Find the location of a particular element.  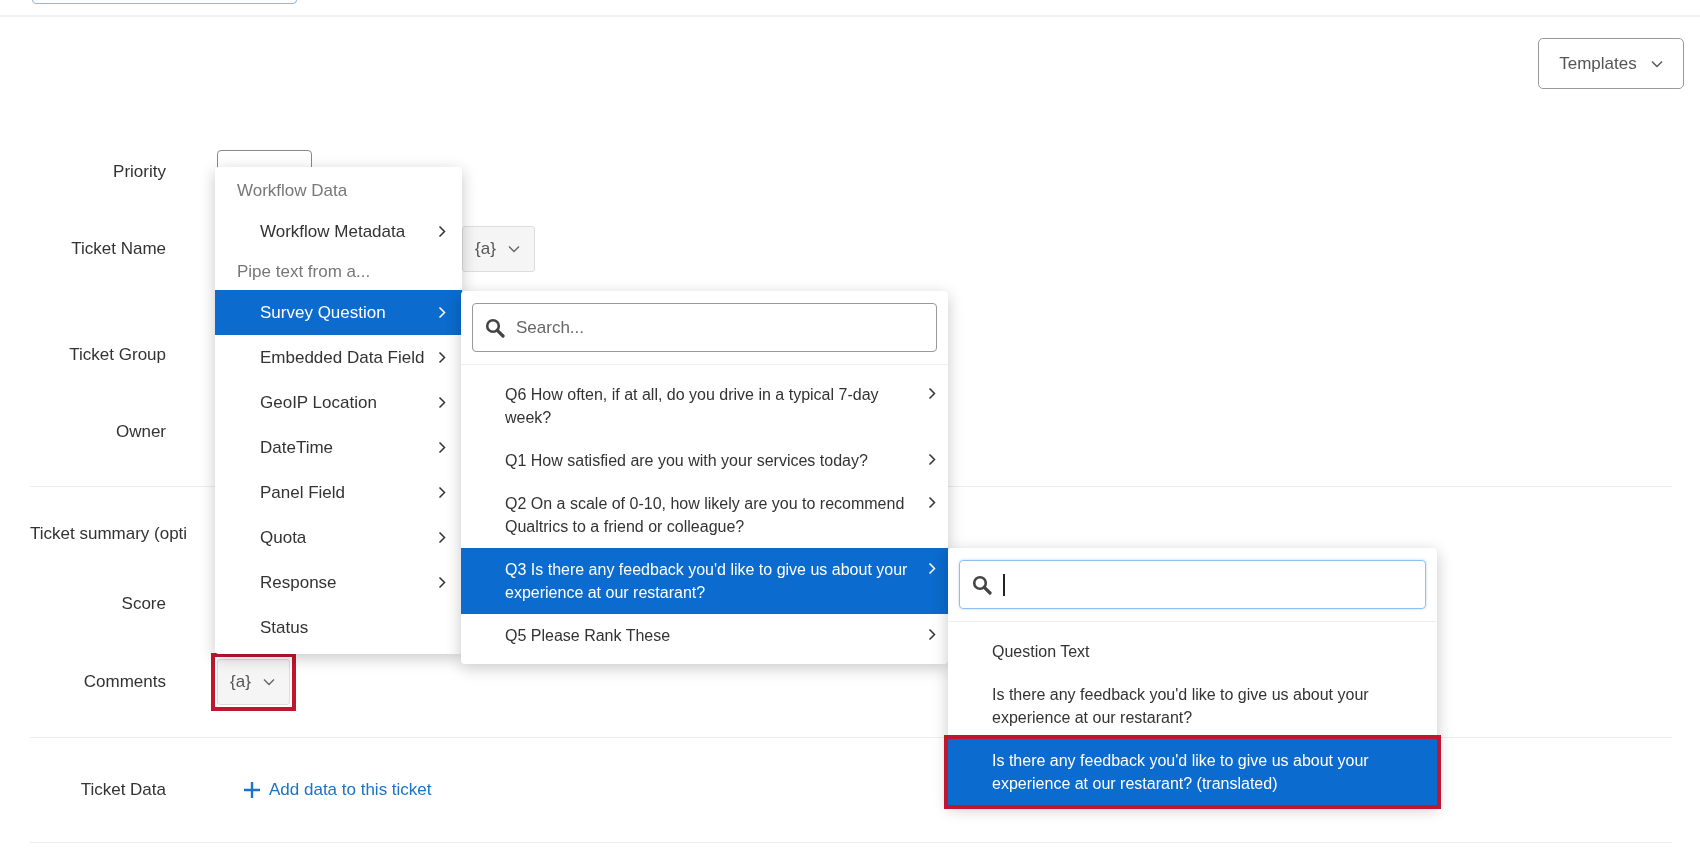

menu-item: Embedded Data Field is located at coordinates (338, 357).